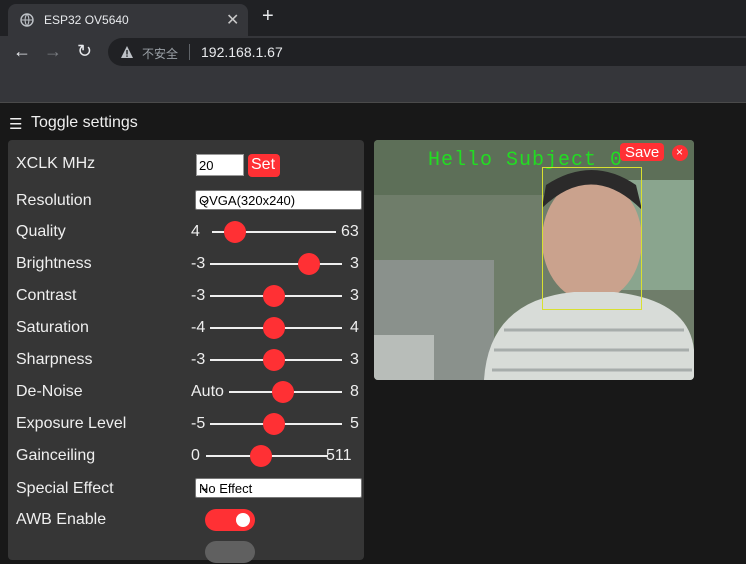 The height and width of the screenshot is (564, 746). Describe the element at coordinates (54, 200) in the screenshot. I see `resolution-label: Resolution` at that location.